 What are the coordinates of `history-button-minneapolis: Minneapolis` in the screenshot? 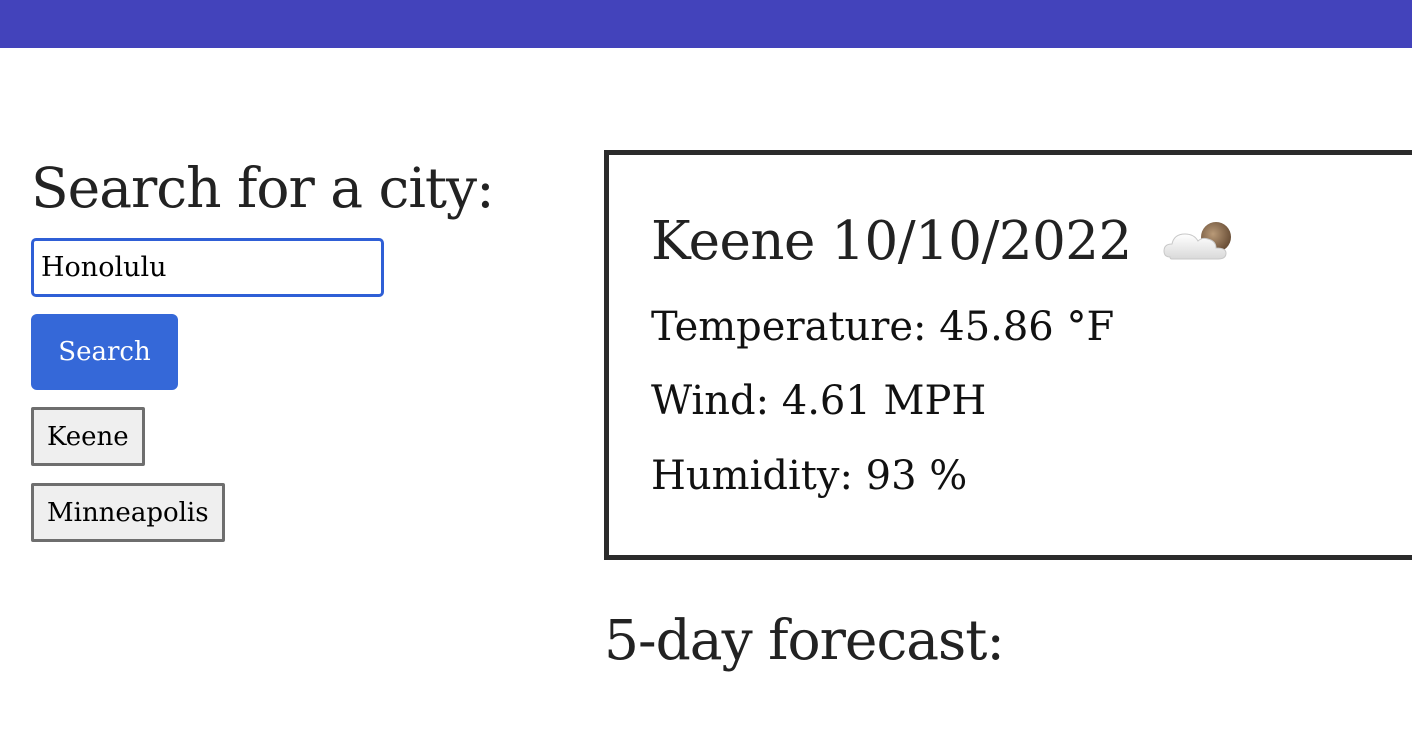 It's located at (128, 512).